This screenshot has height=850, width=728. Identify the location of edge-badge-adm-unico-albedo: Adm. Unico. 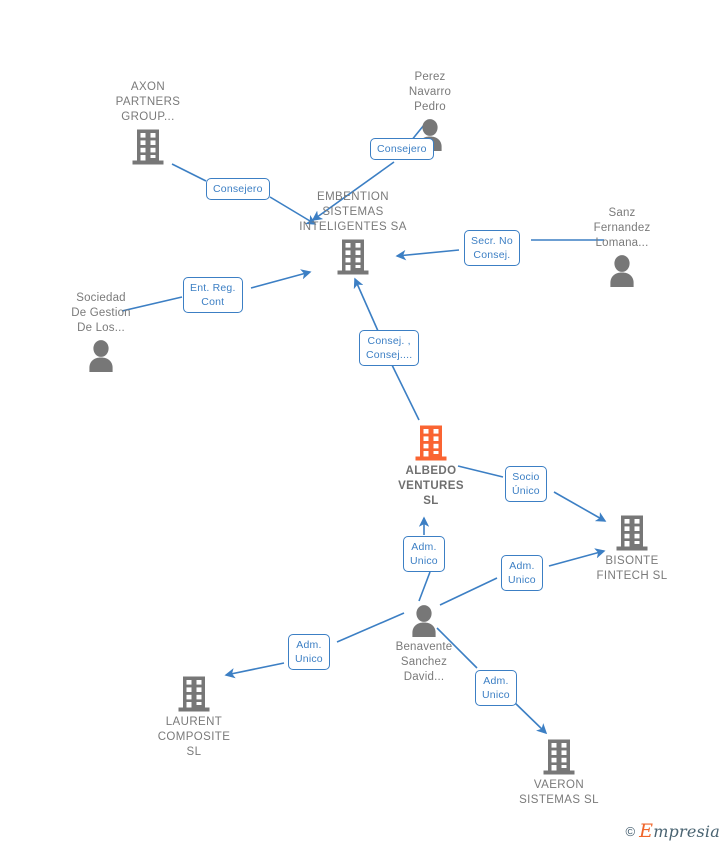
(424, 554).